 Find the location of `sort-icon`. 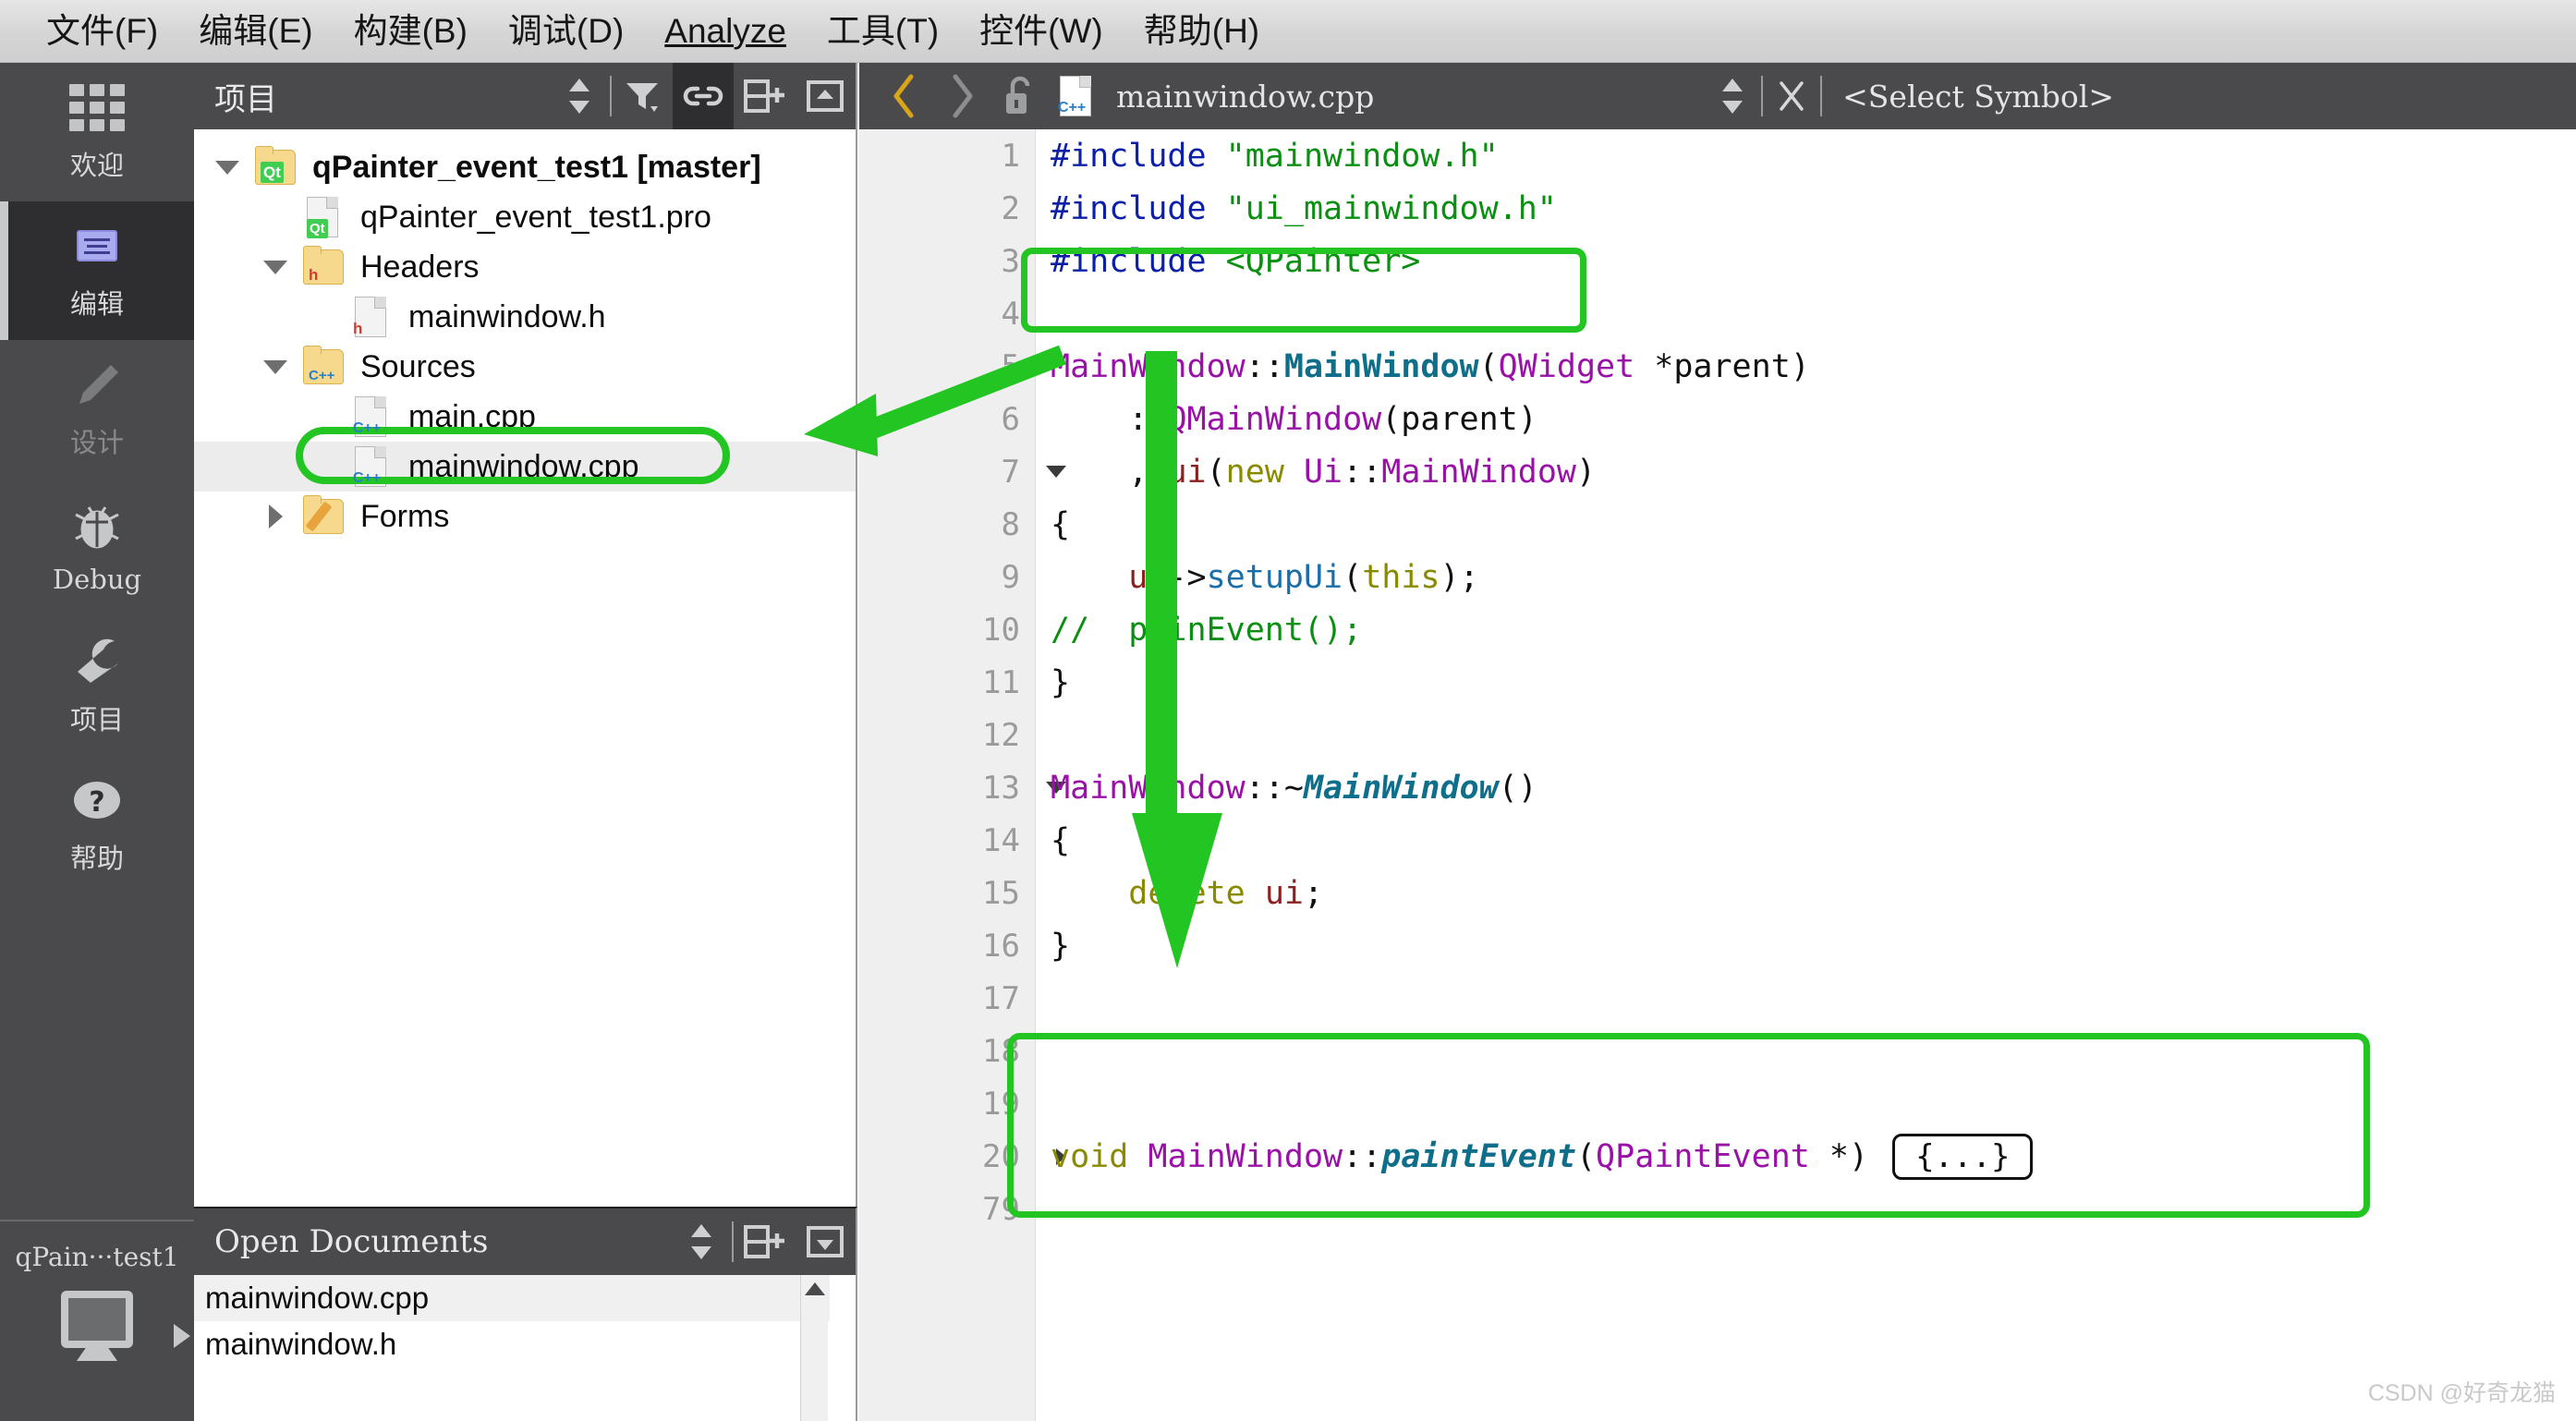

sort-icon is located at coordinates (701, 1241).